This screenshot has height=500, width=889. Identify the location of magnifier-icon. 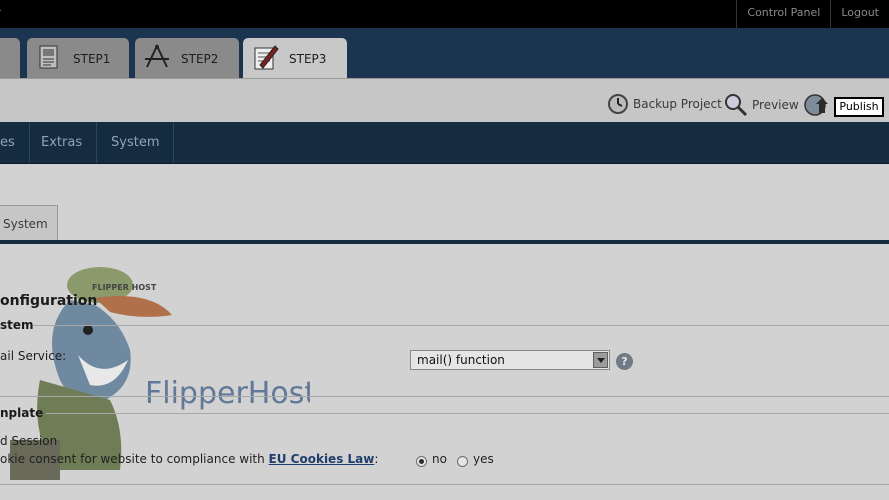
(736, 105).